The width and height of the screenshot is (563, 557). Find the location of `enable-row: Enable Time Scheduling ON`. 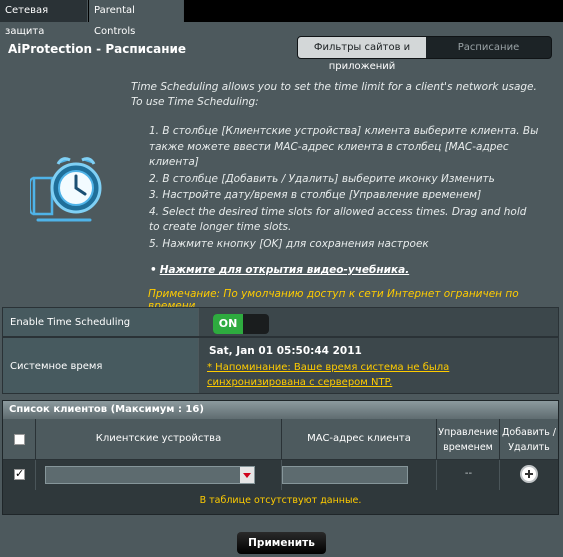

enable-row: Enable Time Scheduling ON is located at coordinates (280, 322).